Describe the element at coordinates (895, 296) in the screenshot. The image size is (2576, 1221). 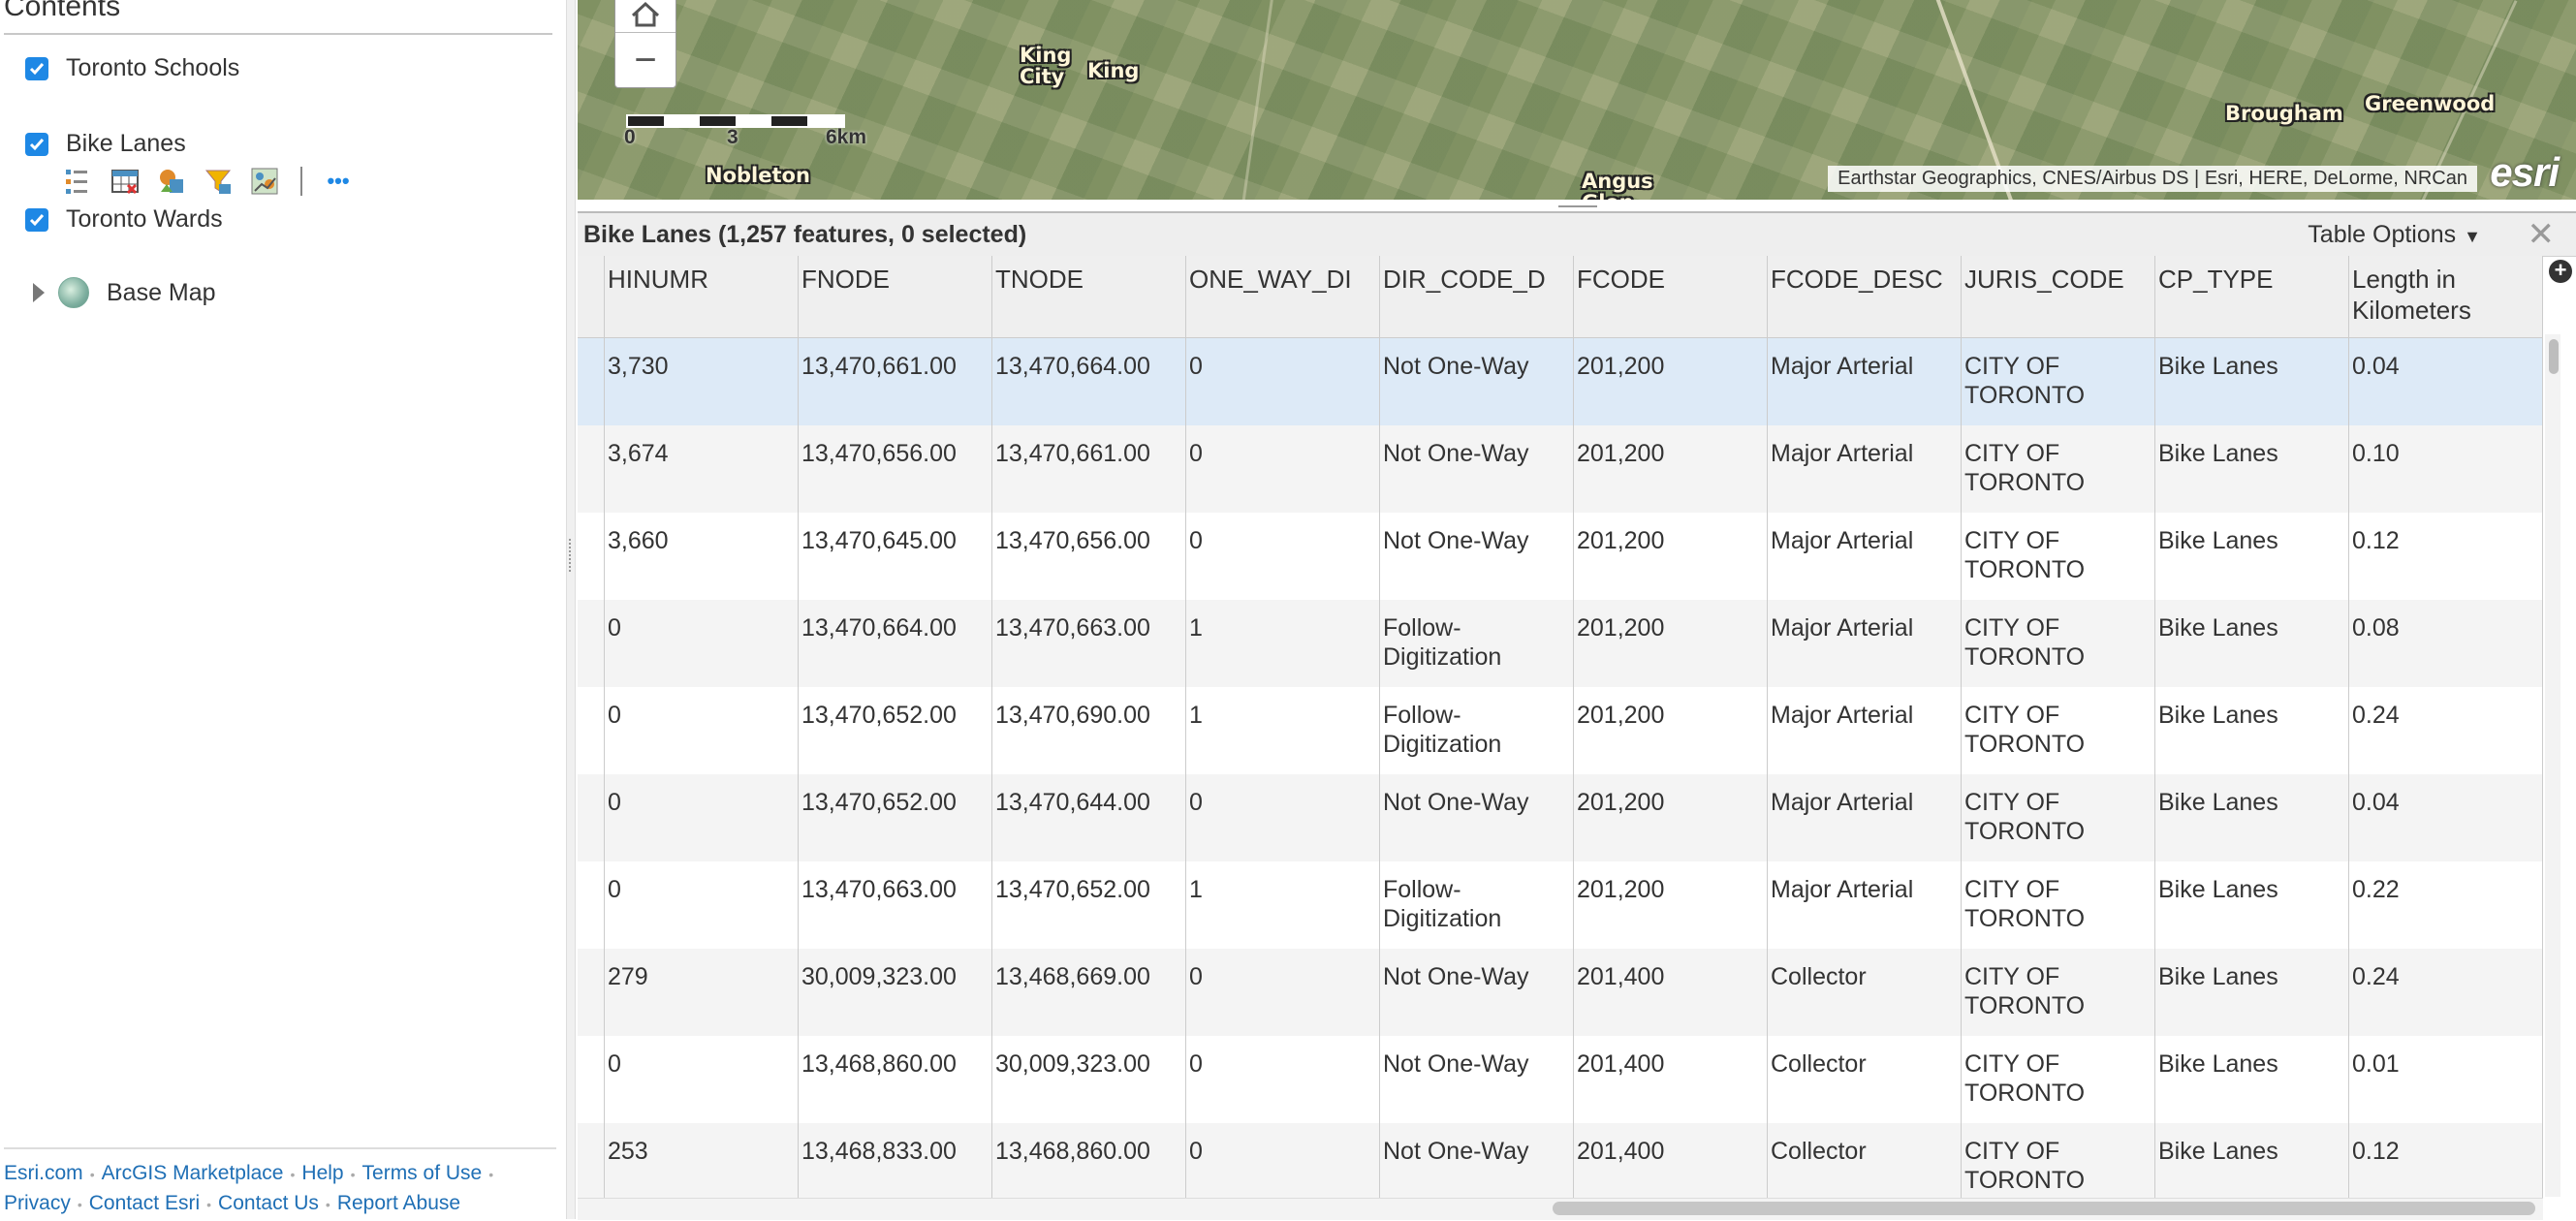
I see `column-header: FNODE` at that location.